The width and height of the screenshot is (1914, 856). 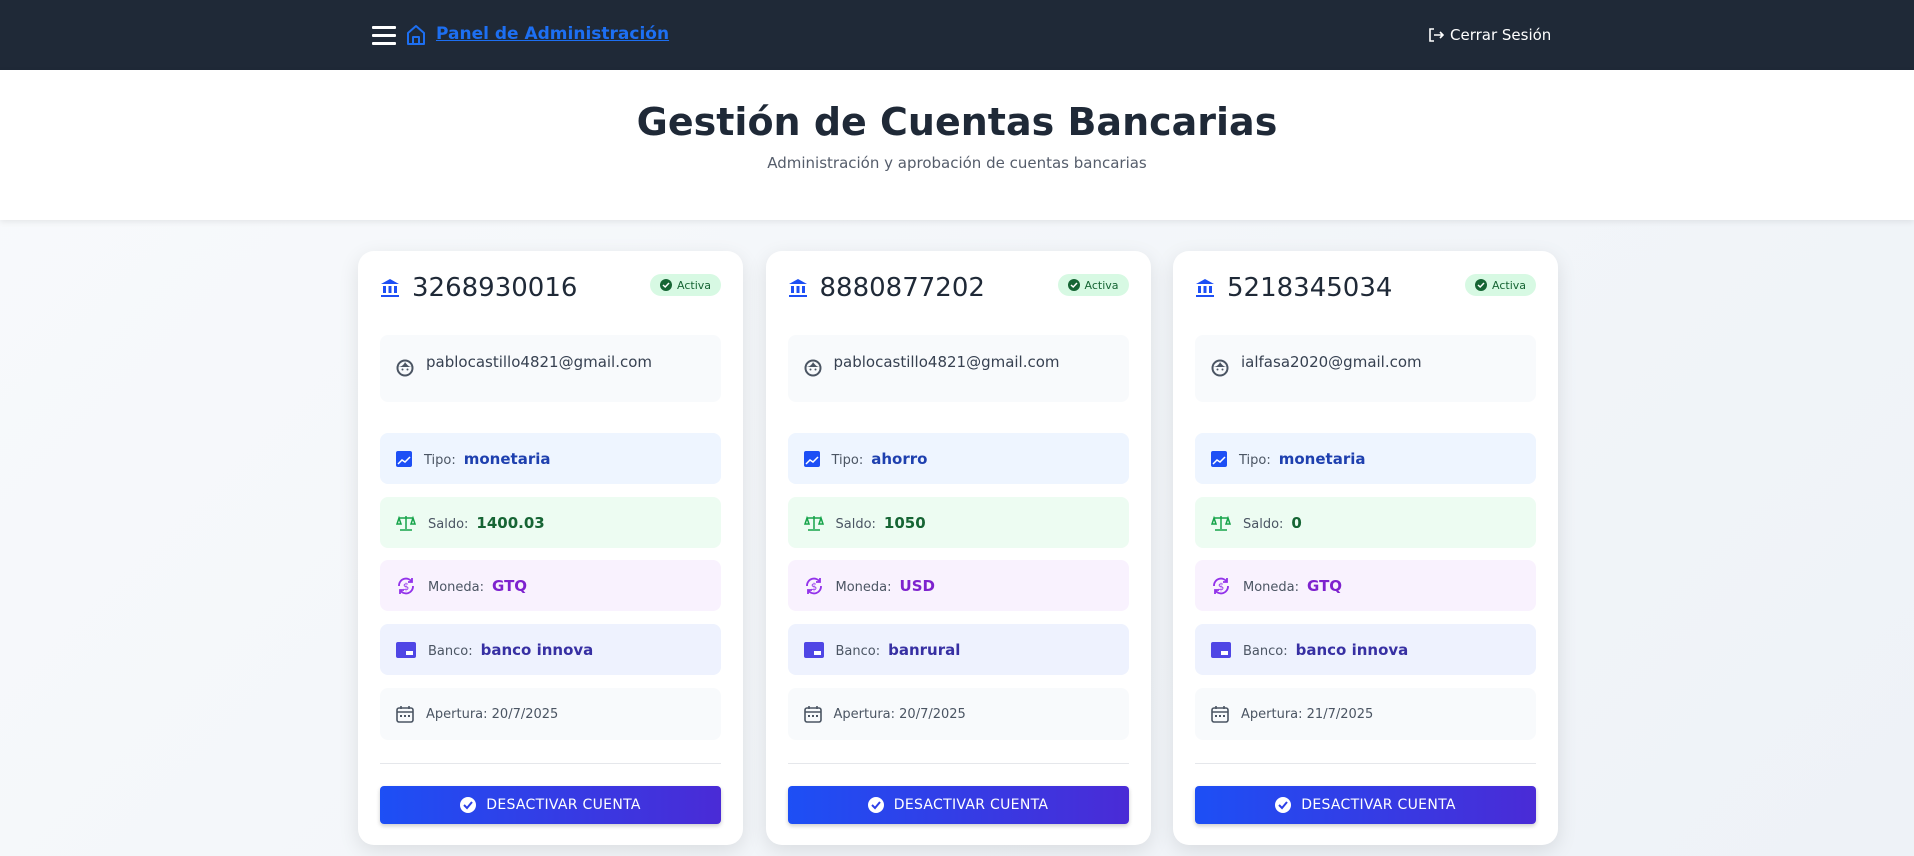 I want to click on currency-value: USD, so click(x=917, y=585).